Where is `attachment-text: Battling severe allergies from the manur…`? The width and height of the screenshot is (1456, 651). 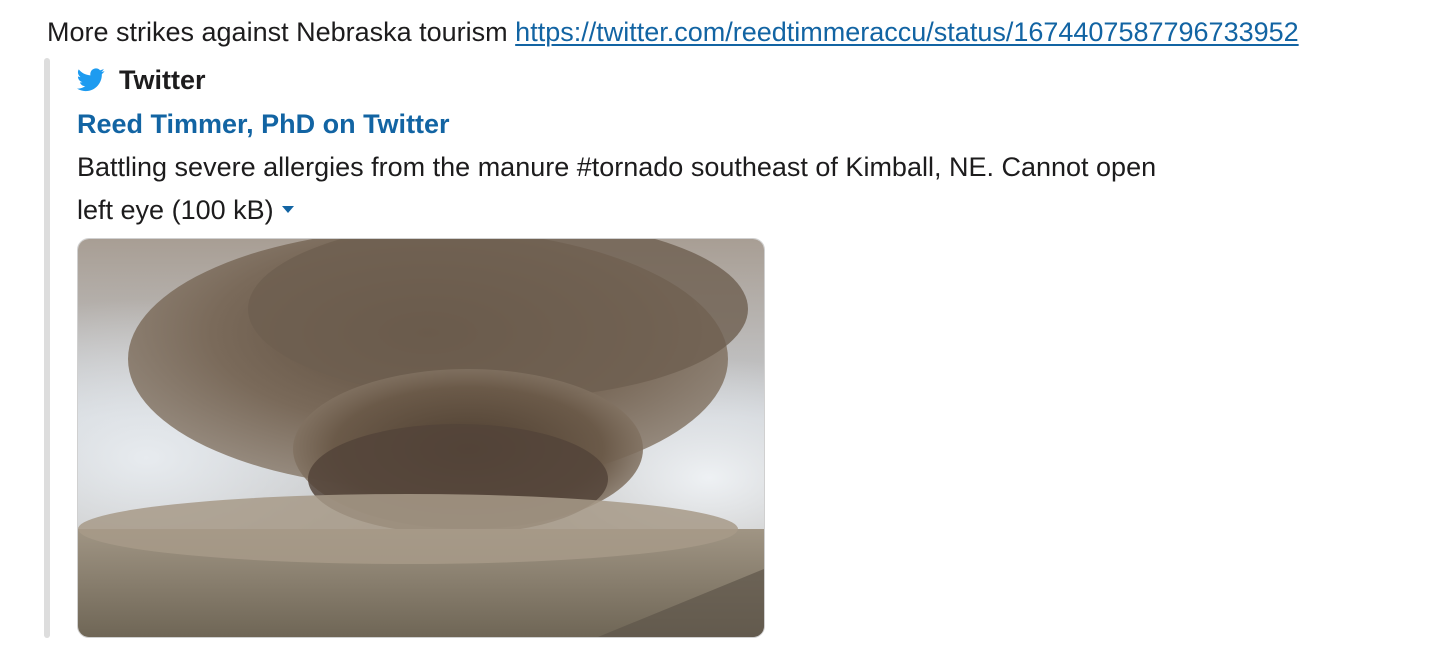 attachment-text: Battling severe allergies from the manur… is located at coordinates (617, 189).